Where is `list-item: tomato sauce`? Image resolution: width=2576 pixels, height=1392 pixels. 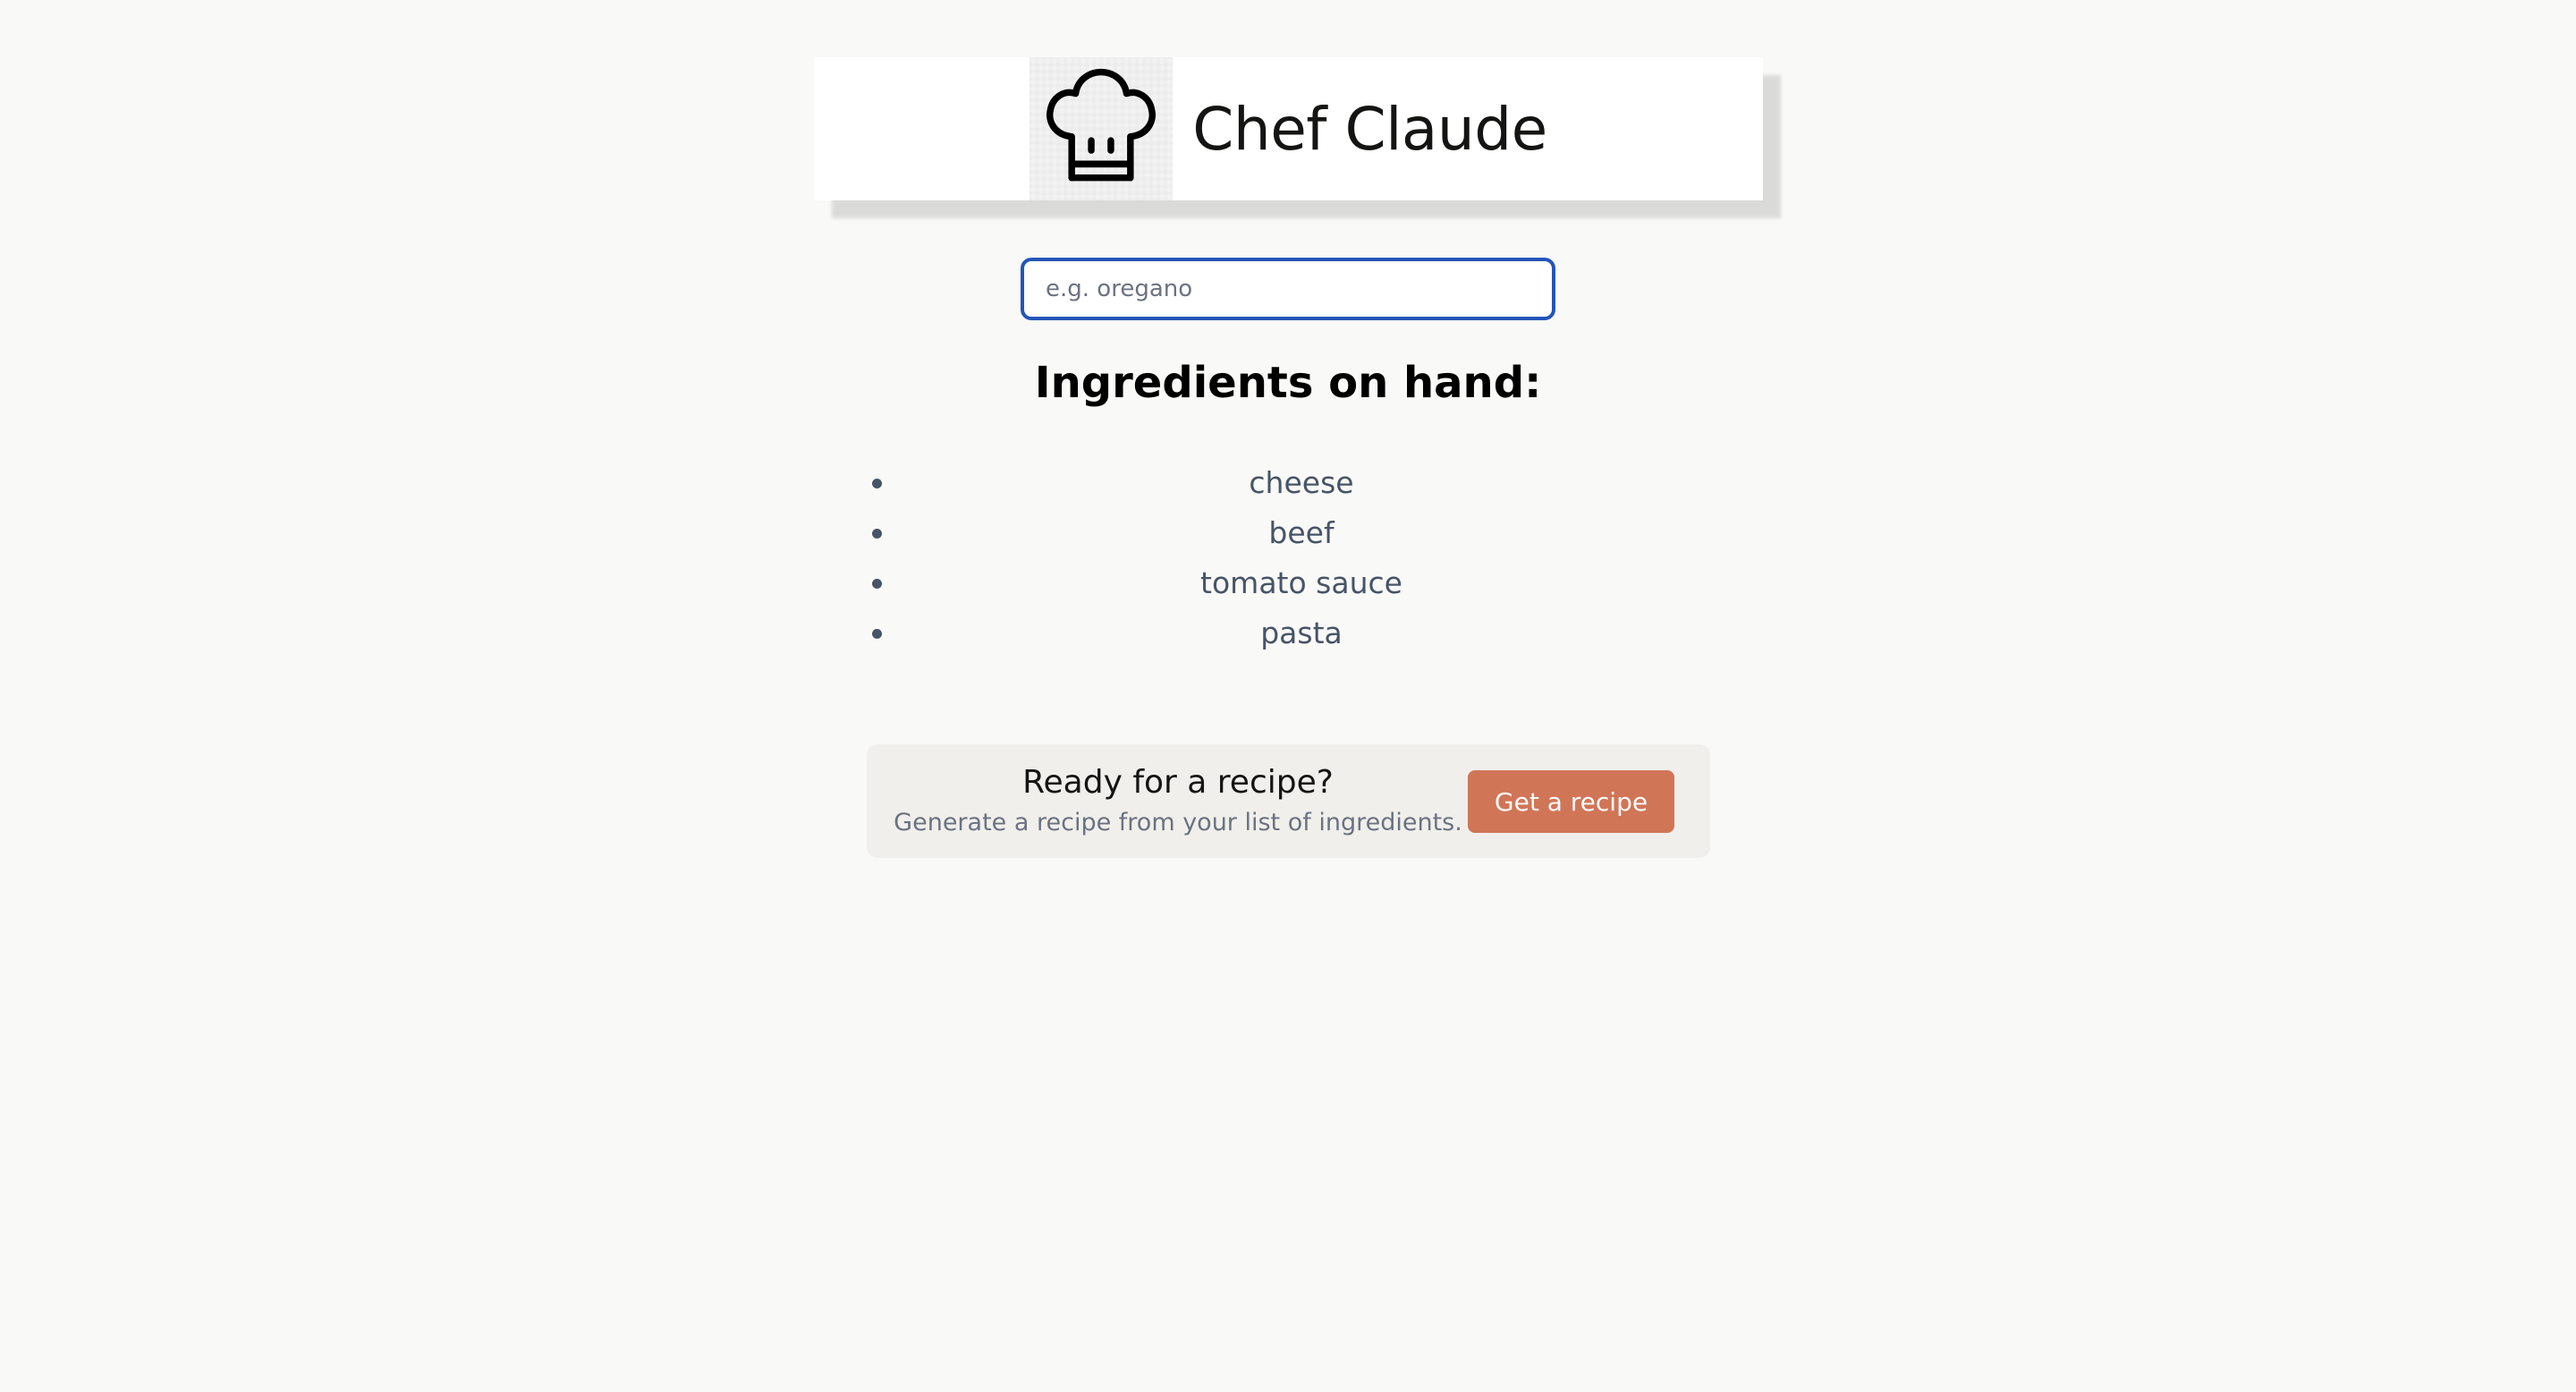
list-item: tomato sauce is located at coordinates (1281, 583).